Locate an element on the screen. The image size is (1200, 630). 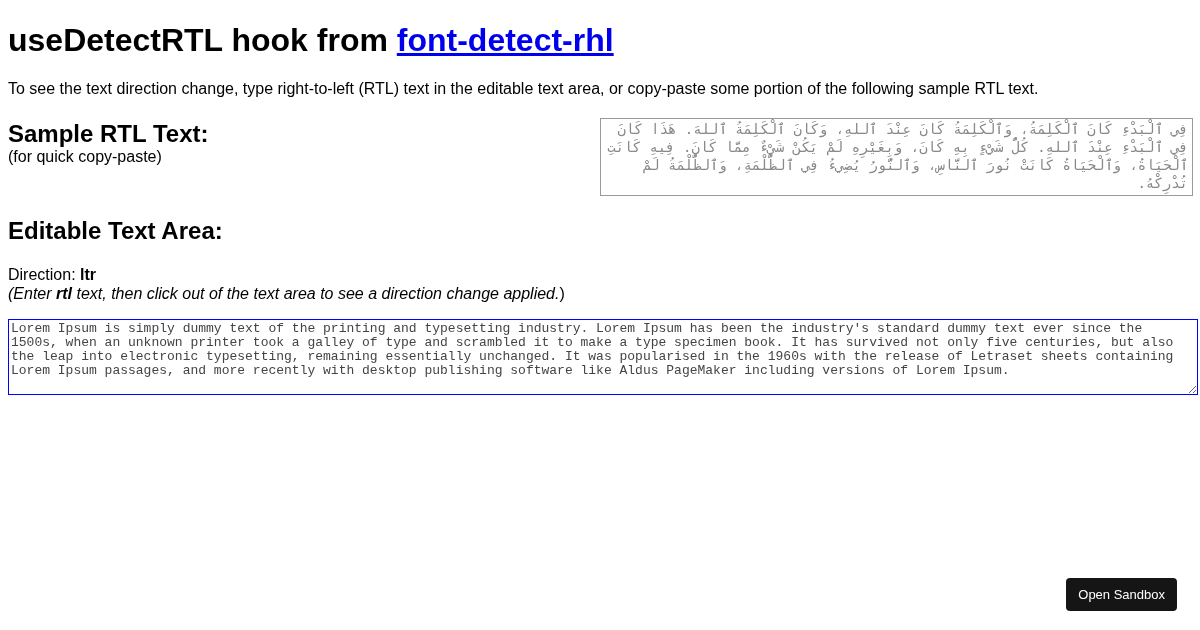
section-heading: Editable Text Area: is located at coordinates (116, 231).